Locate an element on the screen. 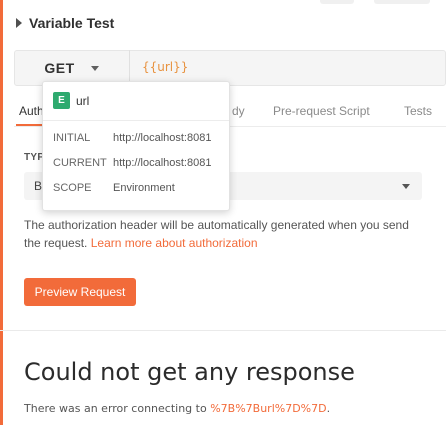  environment-scope-icon: E is located at coordinates (61, 100).